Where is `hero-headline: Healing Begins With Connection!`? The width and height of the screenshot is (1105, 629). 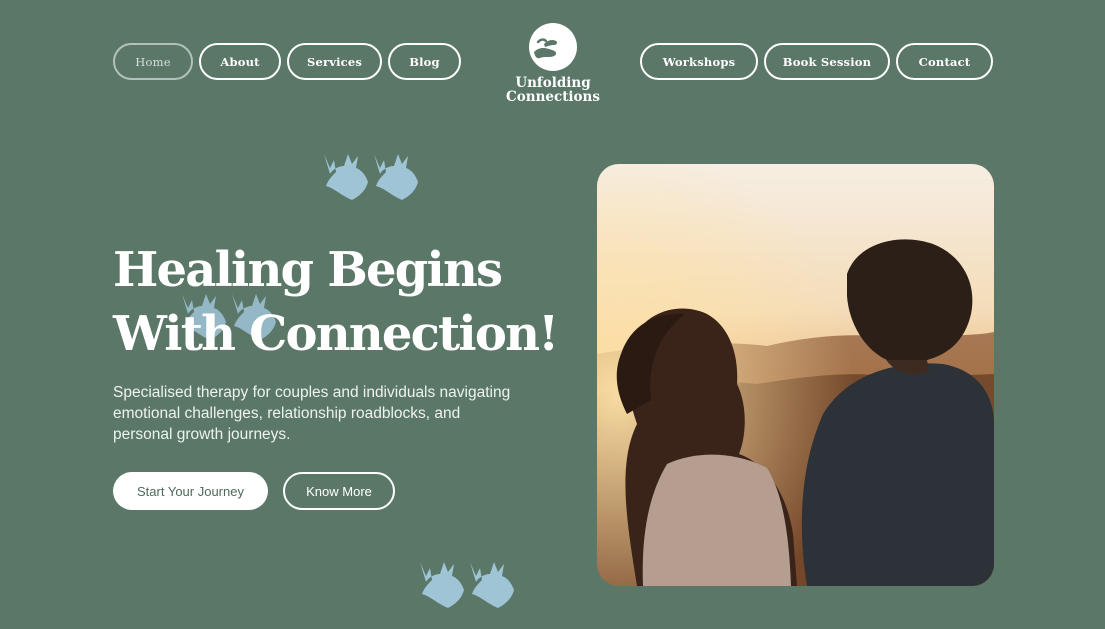
hero-headline: Healing Begins With Connection! is located at coordinates (336, 302).